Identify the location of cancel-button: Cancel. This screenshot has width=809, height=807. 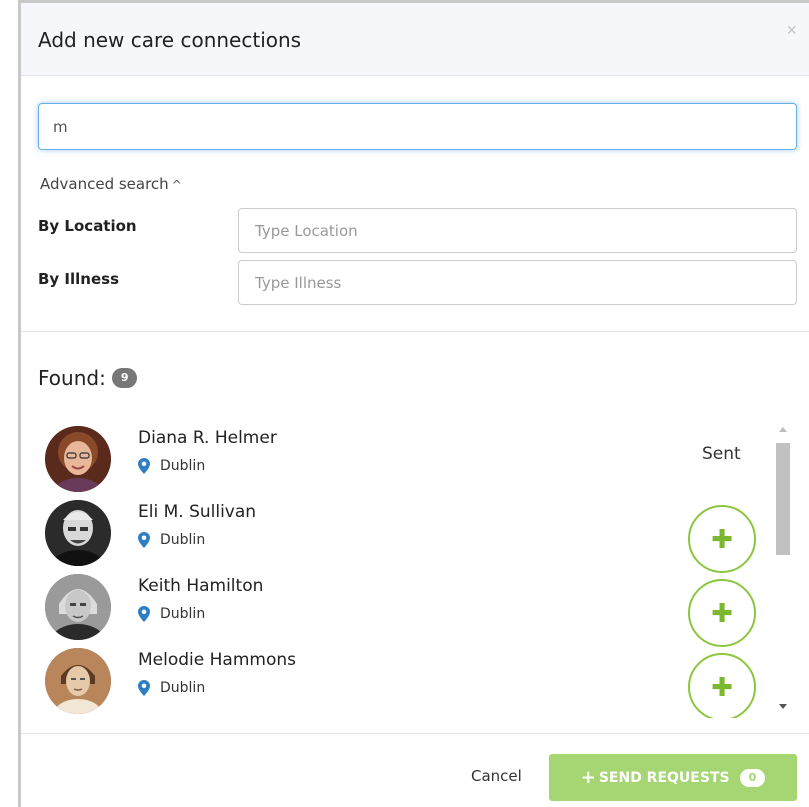
(496, 776).